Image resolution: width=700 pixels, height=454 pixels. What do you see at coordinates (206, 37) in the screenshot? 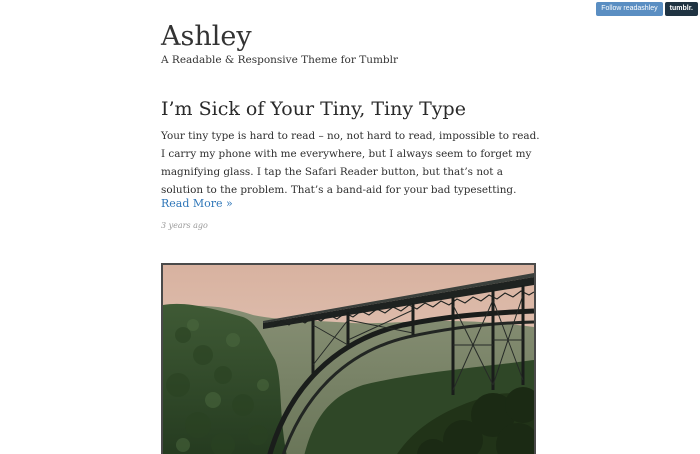
I see `site-title: Ashley` at bounding box center [206, 37].